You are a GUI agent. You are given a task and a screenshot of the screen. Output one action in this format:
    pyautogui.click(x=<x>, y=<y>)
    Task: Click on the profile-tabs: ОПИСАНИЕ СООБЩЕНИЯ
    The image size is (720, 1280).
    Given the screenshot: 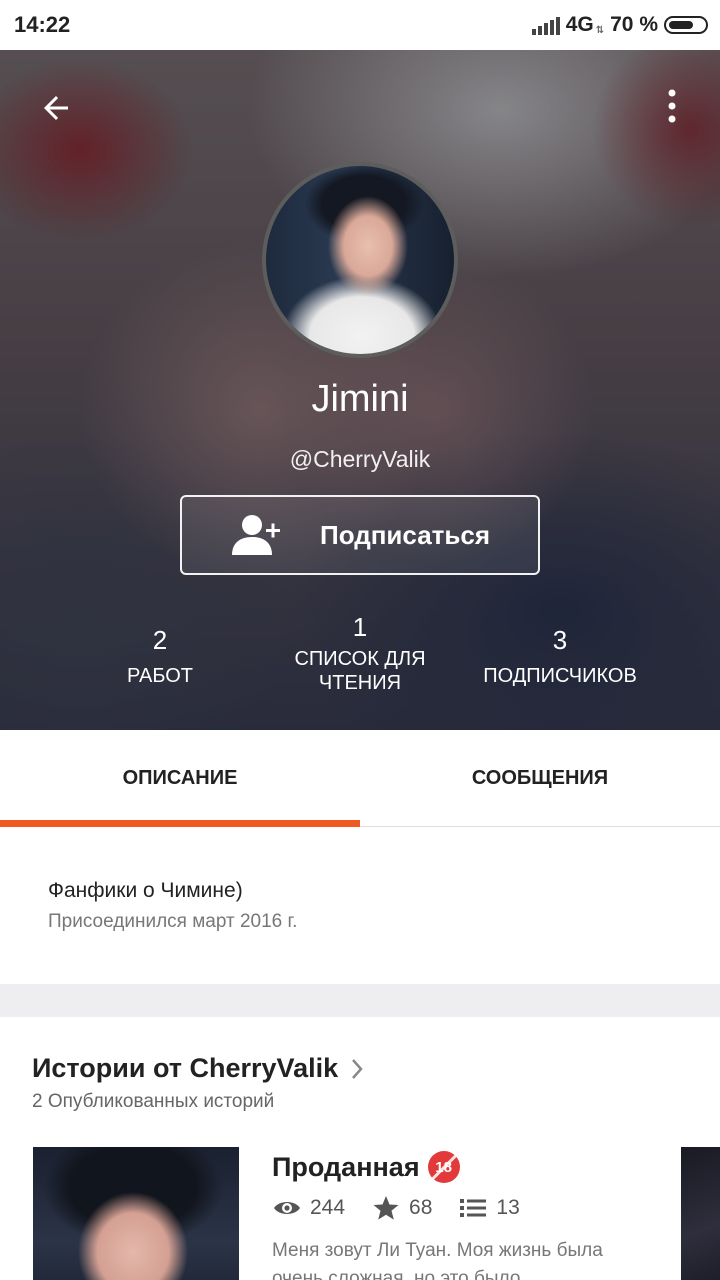 What is the action you would take?
    pyautogui.click(x=360, y=778)
    